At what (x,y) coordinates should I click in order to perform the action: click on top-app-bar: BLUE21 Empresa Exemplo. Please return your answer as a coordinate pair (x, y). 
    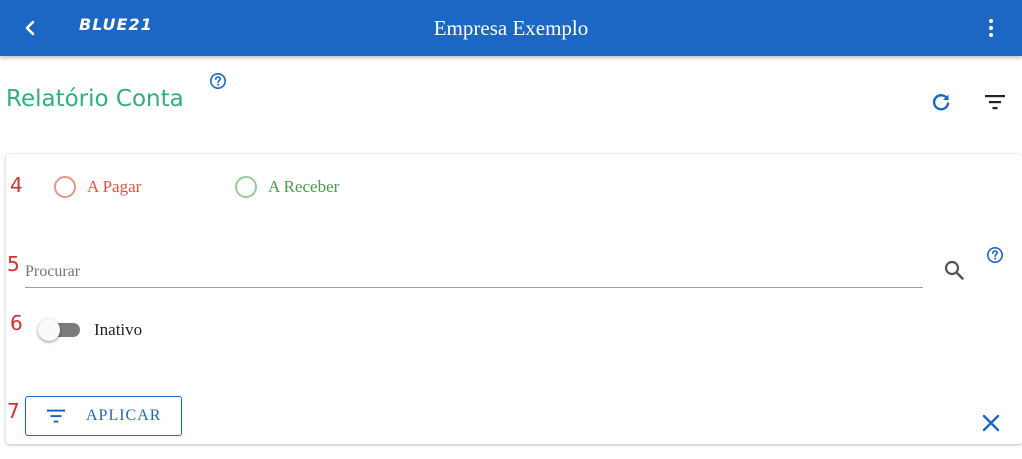
    Looking at the image, I should click on (511, 28).